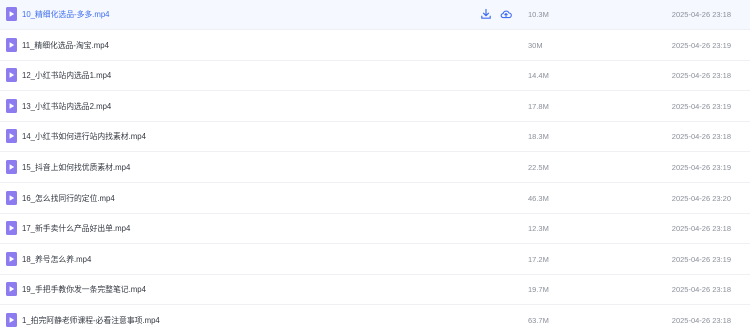  Describe the element at coordinates (538, 259) in the screenshot. I see `file-size: 17.2M` at that location.